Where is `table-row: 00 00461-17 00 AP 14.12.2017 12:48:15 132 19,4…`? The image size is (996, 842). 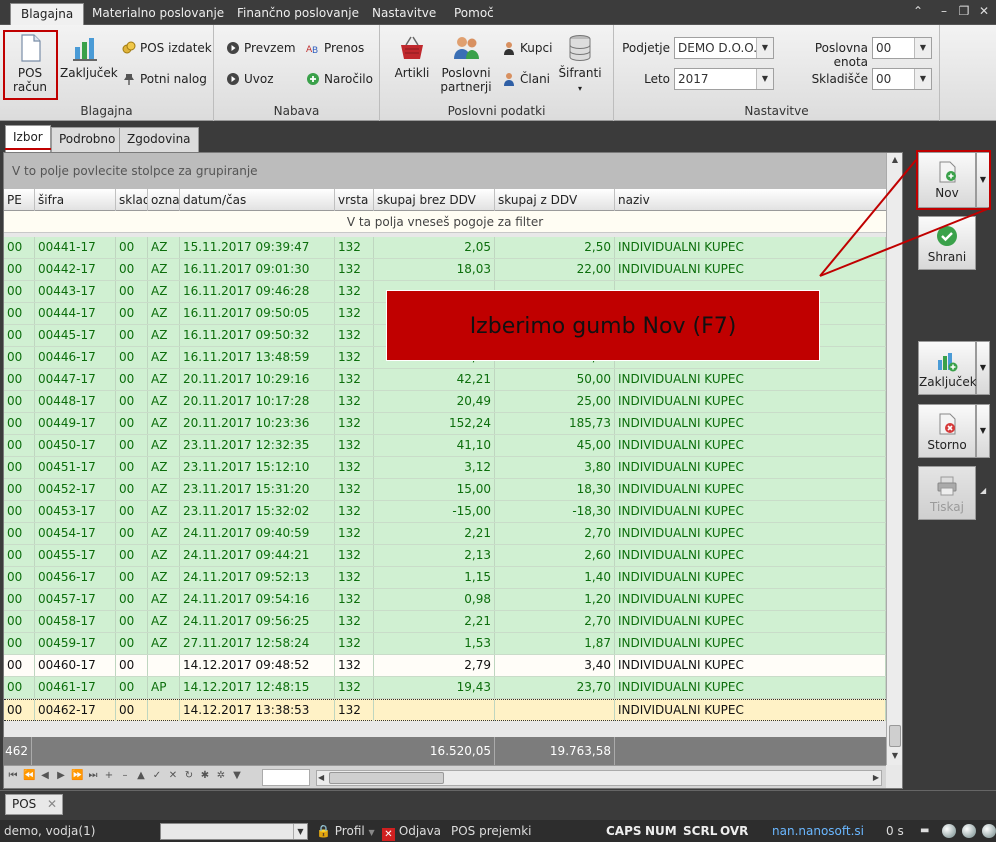
table-row: 00 00461-17 00 AP 14.12.2017 12:48:15 132 19,4… is located at coordinates (445, 688).